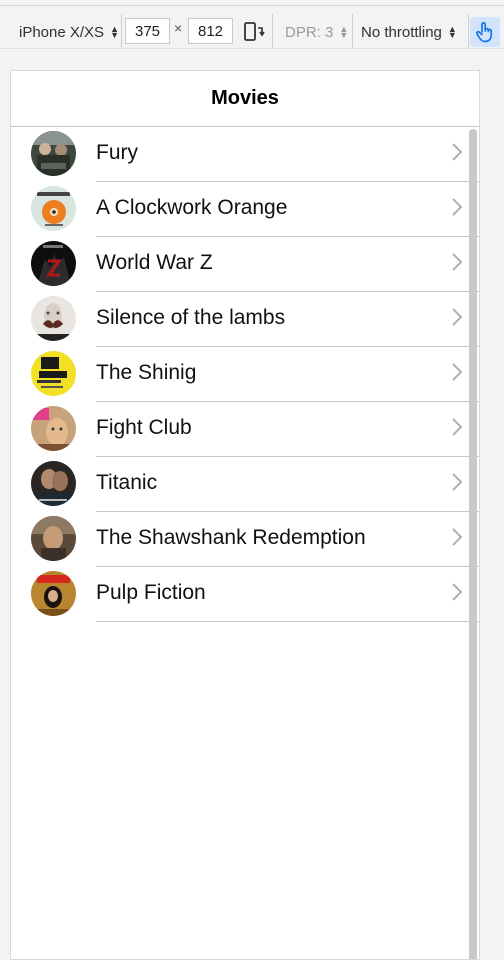 Image resolution: width=504 pixels, height=960 pixels. I want to click on touch-toggle-button, so click(485, 32).